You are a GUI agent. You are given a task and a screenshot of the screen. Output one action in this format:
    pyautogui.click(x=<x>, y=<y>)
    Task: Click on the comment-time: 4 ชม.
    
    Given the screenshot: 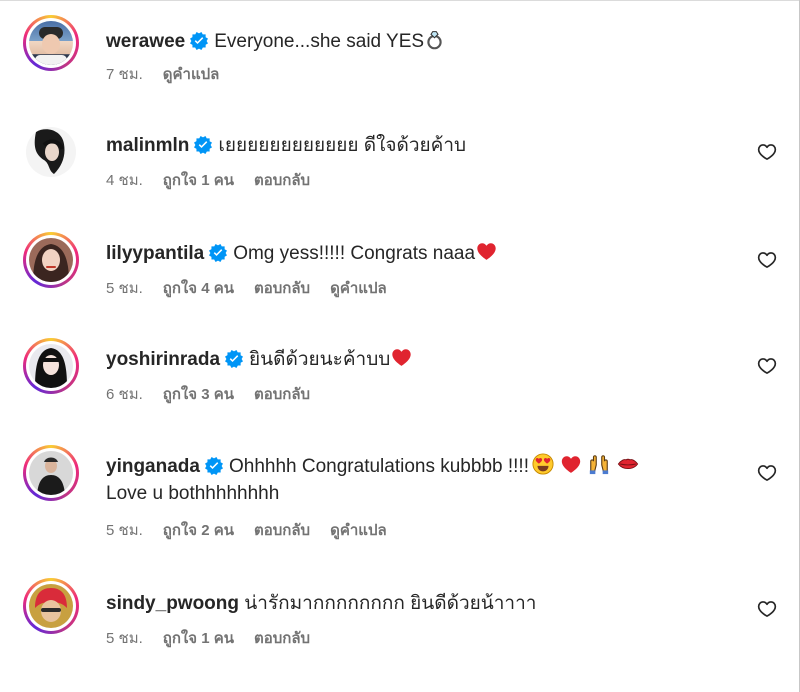 What is the action you would take?
    pyautogui.click(x=124, y=180)
    